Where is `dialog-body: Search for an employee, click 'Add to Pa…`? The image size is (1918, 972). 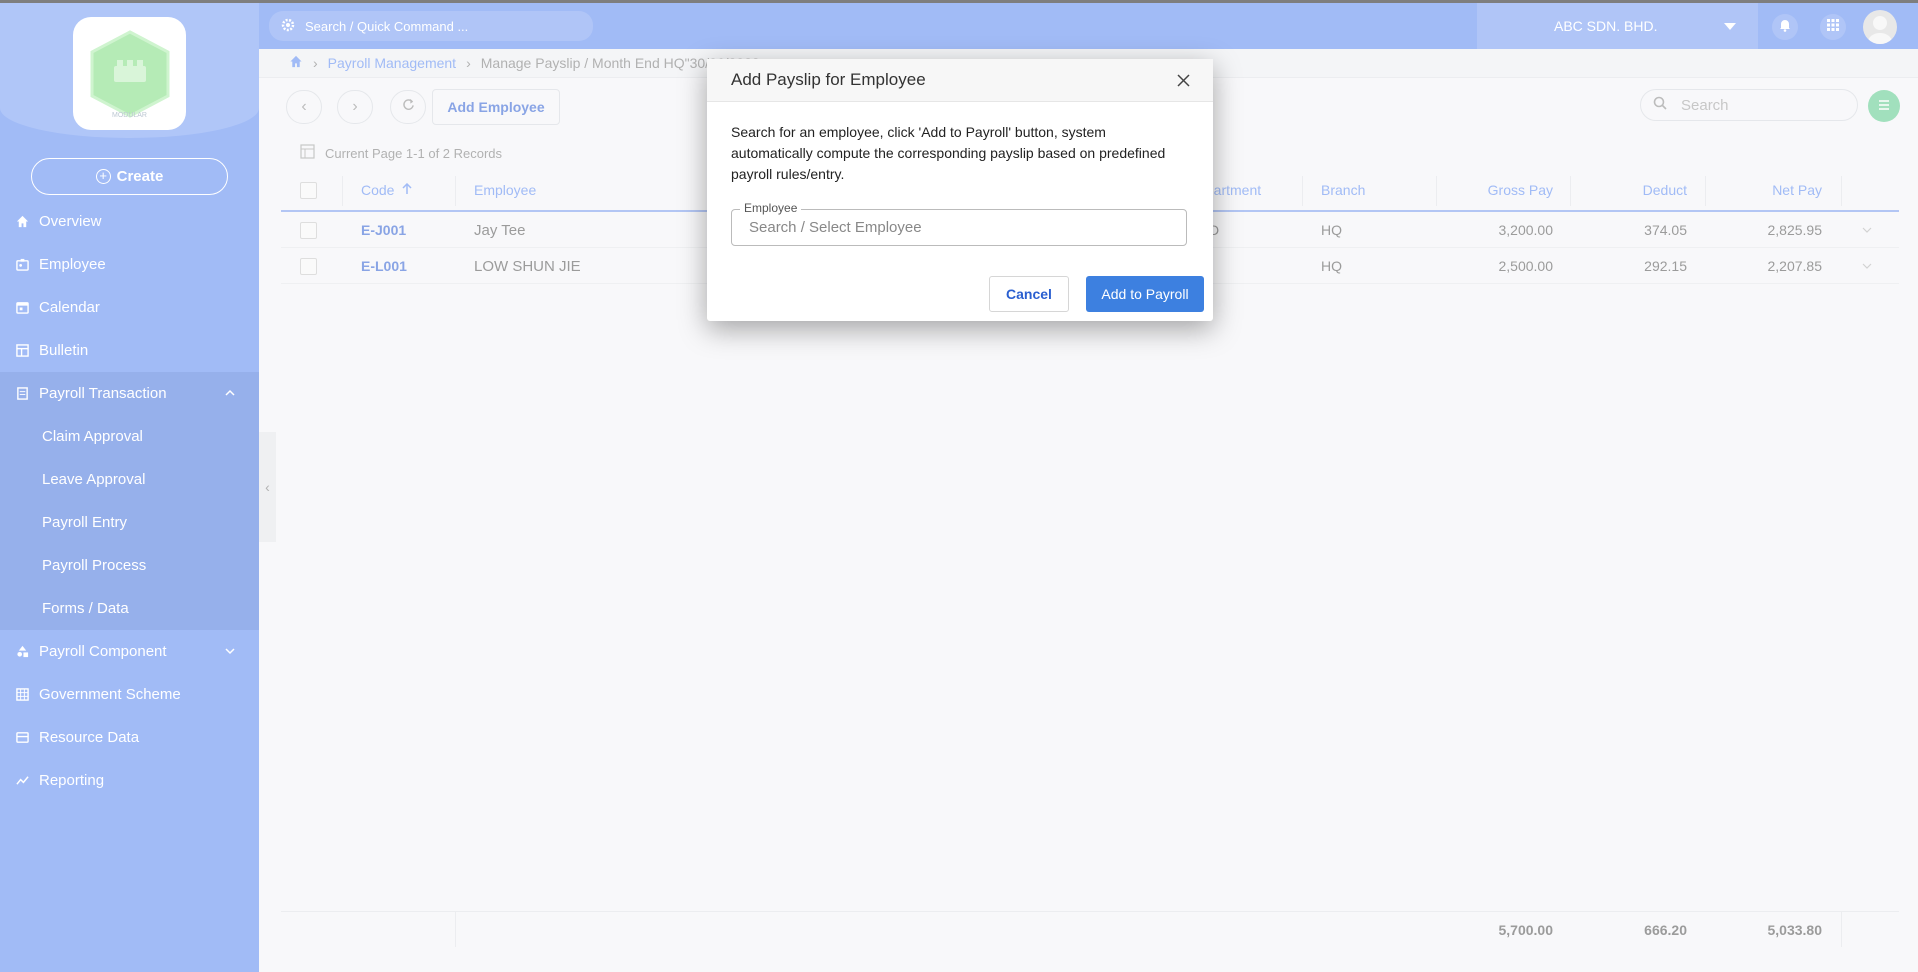
dialog-body: Search for an employee, click 'Add to Pa… is located at coordinates (960, 174).